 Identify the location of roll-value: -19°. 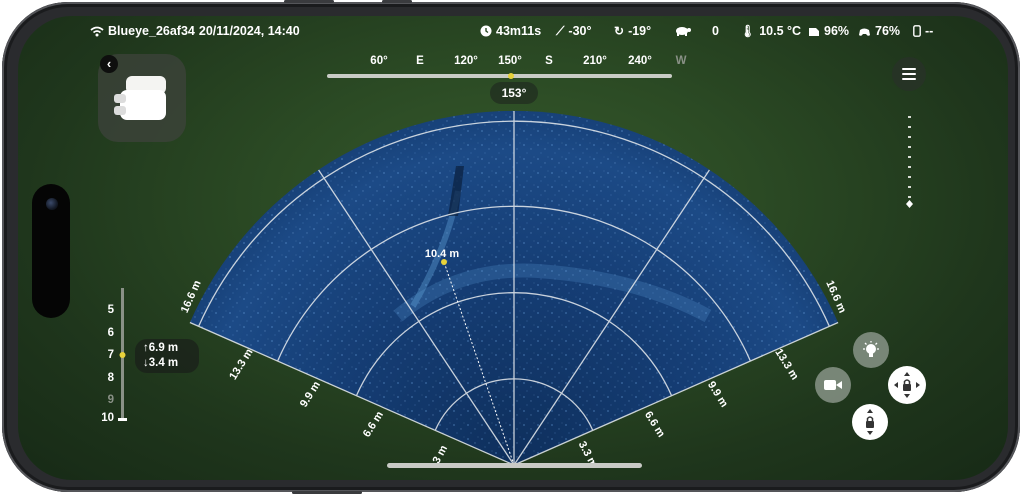
(640, 31).